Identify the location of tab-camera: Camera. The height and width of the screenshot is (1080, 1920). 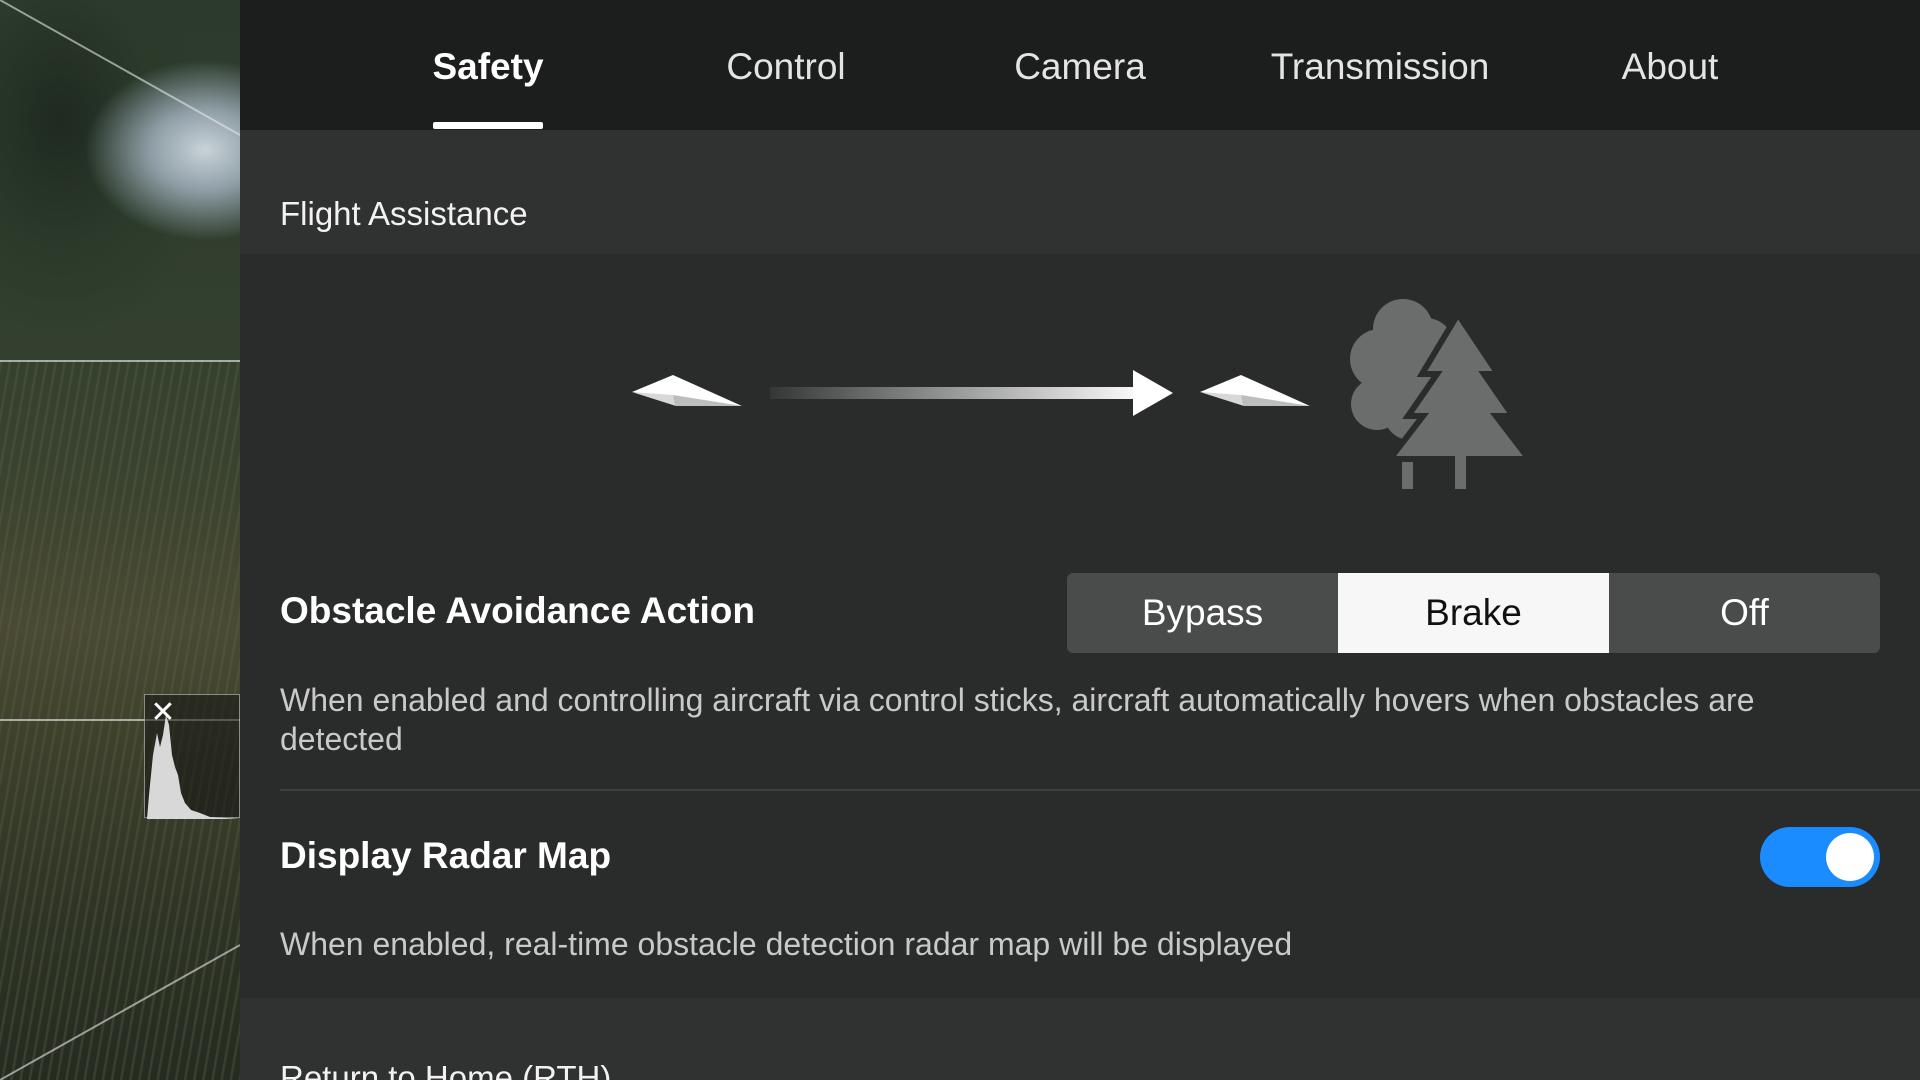
(1080, 65).